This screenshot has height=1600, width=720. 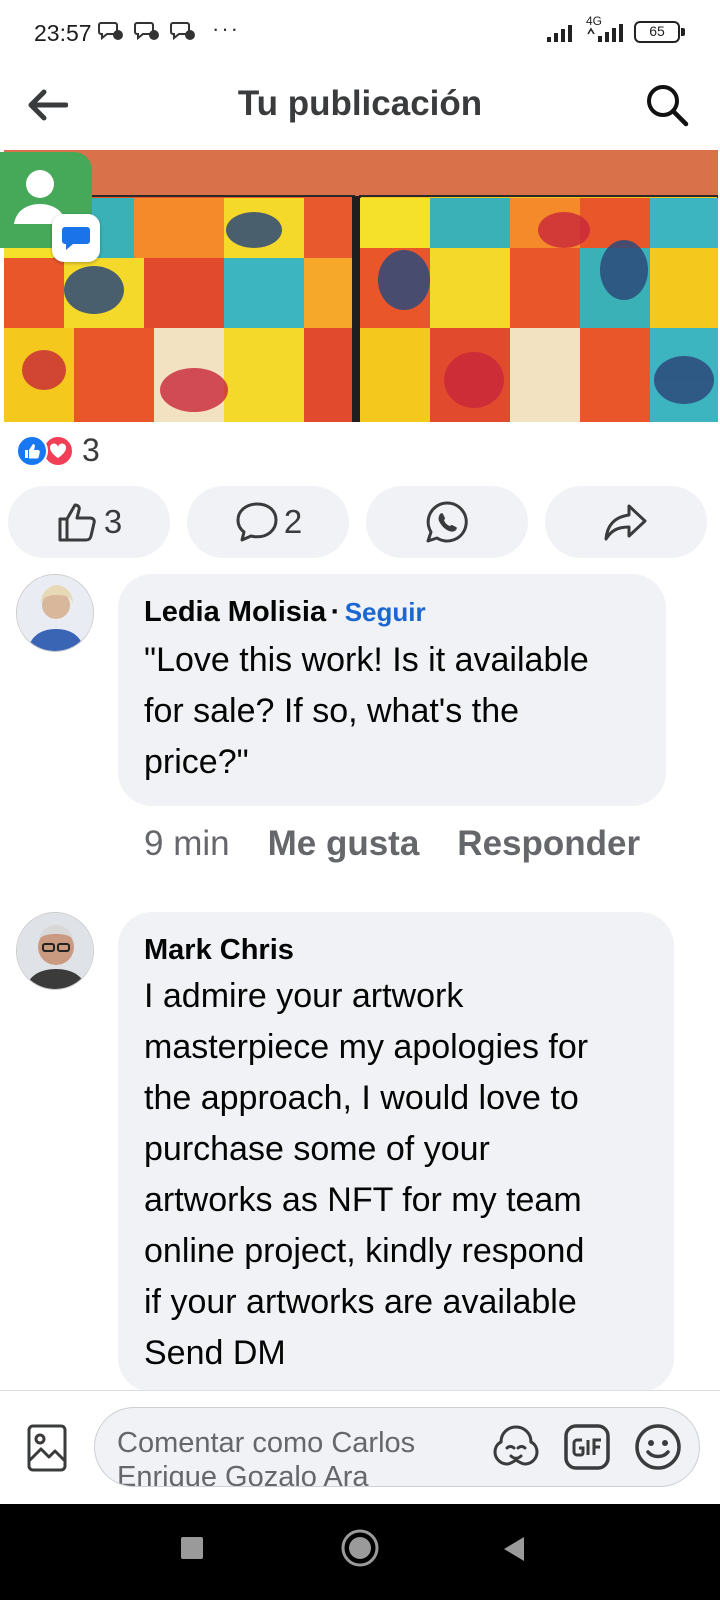 I want to click on battery-icon: 65, so click(x=659, y=32).